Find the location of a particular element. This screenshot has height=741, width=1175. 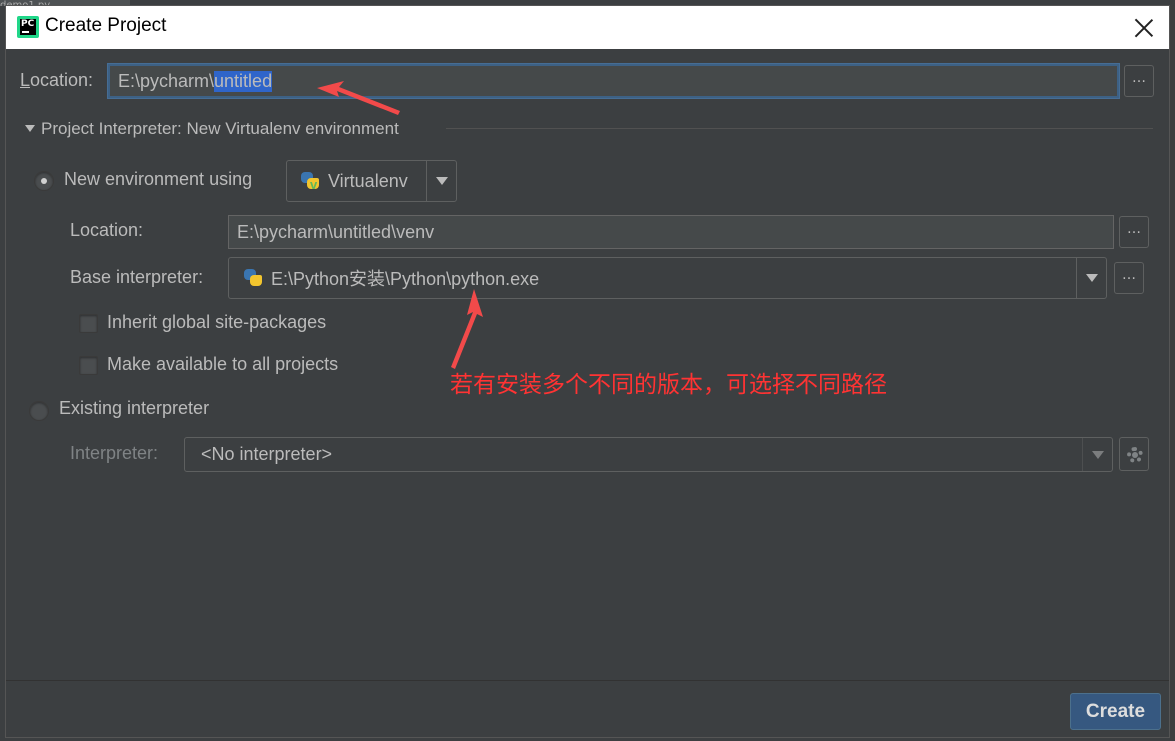

dialog-title: Create Project is located at coordinates (106, 25).